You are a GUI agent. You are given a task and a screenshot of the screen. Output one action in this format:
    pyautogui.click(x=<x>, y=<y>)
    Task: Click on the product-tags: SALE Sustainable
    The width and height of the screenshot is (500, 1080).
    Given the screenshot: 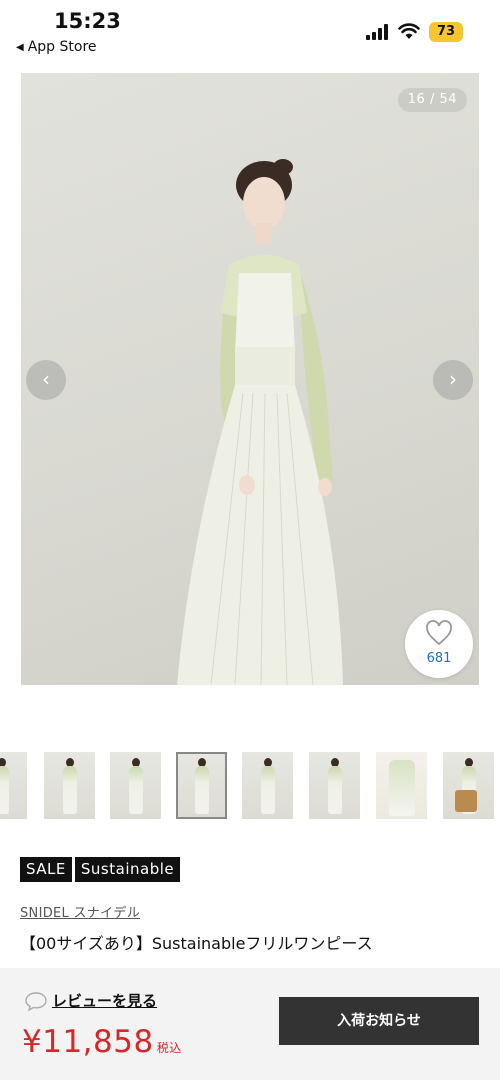 What is the action you would take?
    pyautogui.click(x=100, y=869)
    